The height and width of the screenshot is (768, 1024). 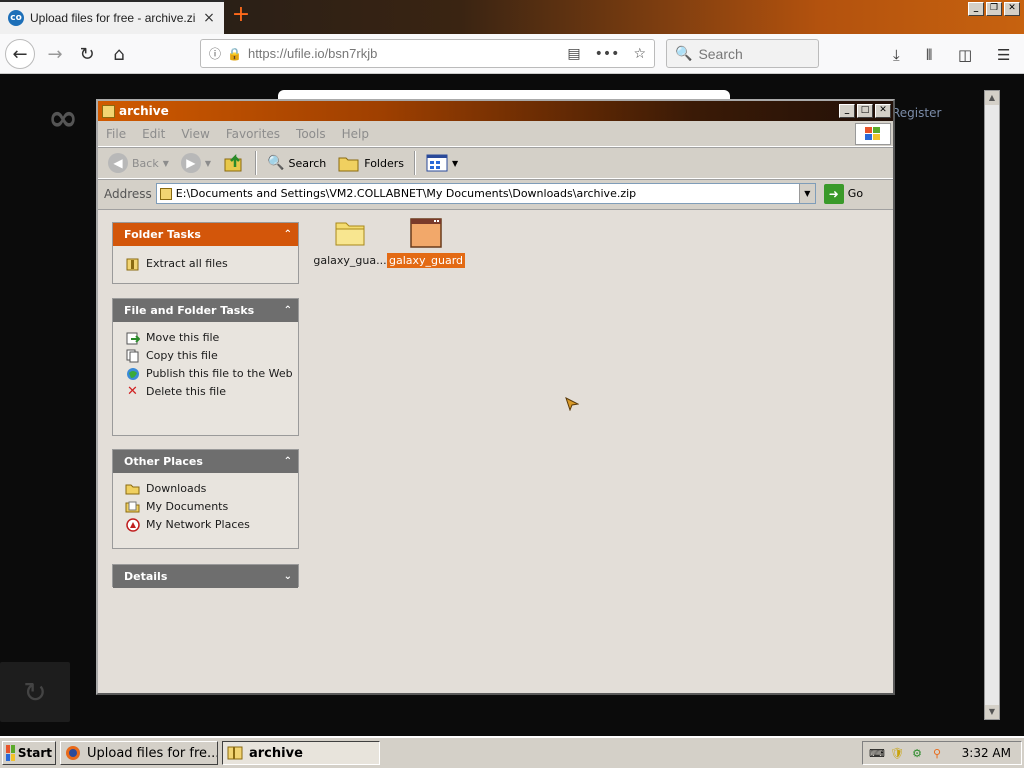 What do you see at coordinates (205, 461) in the screenshot?
I see `other-places-header: Other Places ⌃` at bounding box center [205, 461].